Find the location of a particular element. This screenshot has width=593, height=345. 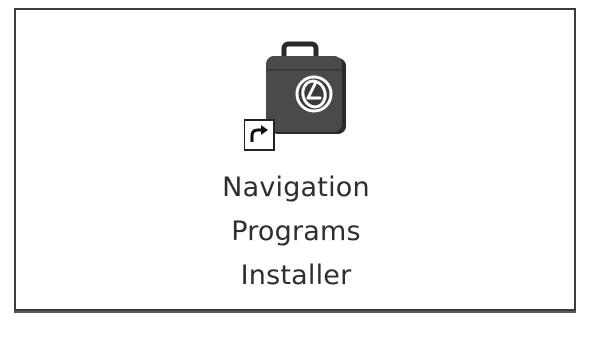

frame-bottom-edge is located at coordinates (295, 312).